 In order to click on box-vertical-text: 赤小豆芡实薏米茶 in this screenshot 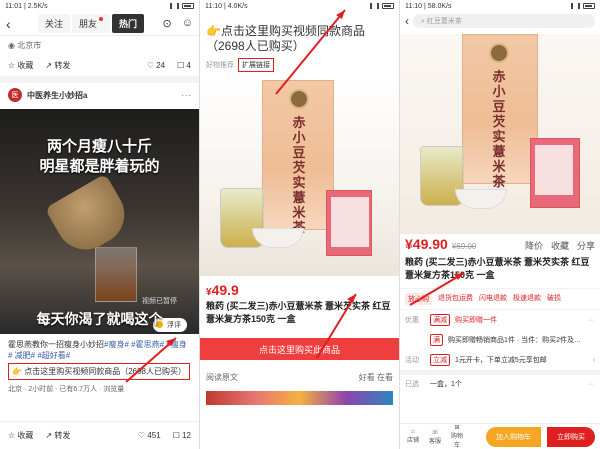, I will do `click(499, 129)`.